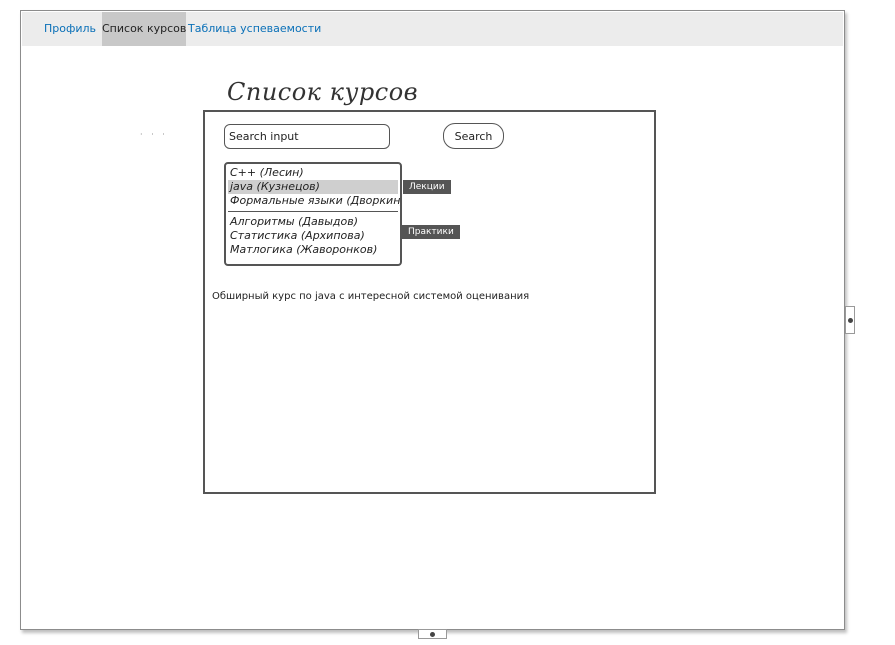 Image resolution: width=895 pixels, height=645 pixels. I want to click on bottom-resize-handle, so click(432, 634).